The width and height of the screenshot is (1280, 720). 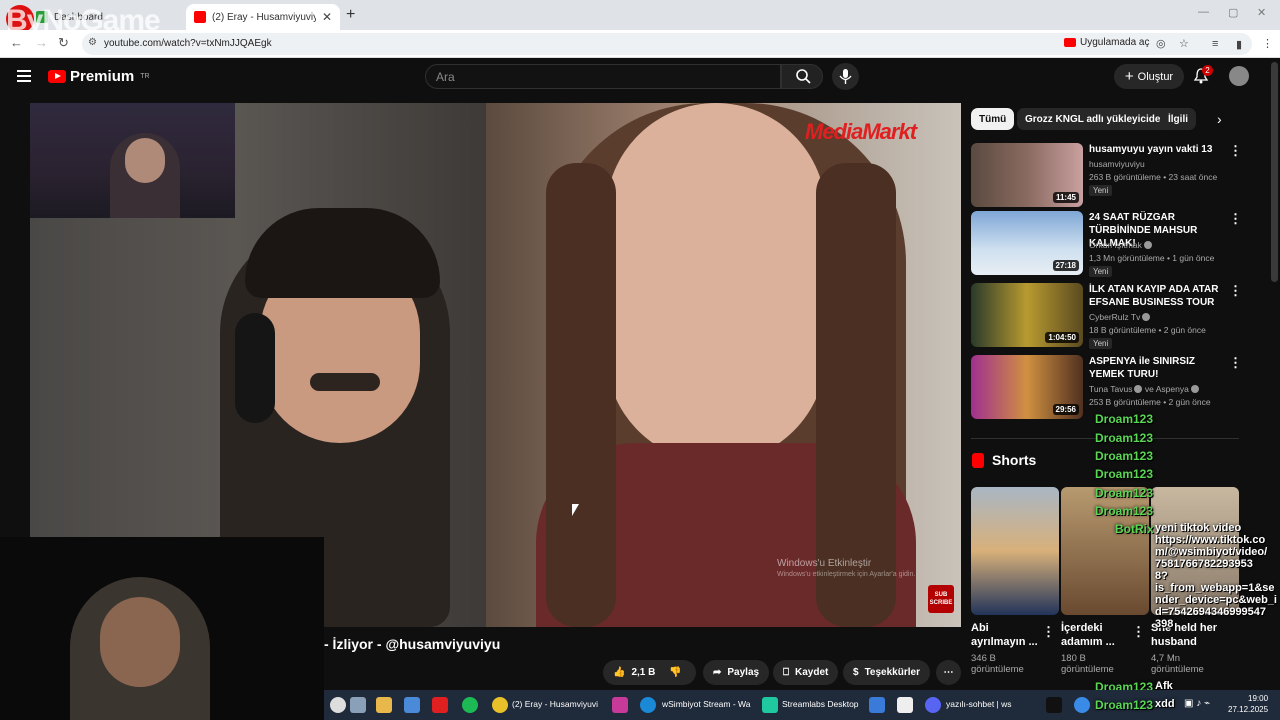 What do you see at coordinates (1184, 43) in the screenshot?
I see `bookmark-star-icon: ☆` at bounding box center [1184, 43].